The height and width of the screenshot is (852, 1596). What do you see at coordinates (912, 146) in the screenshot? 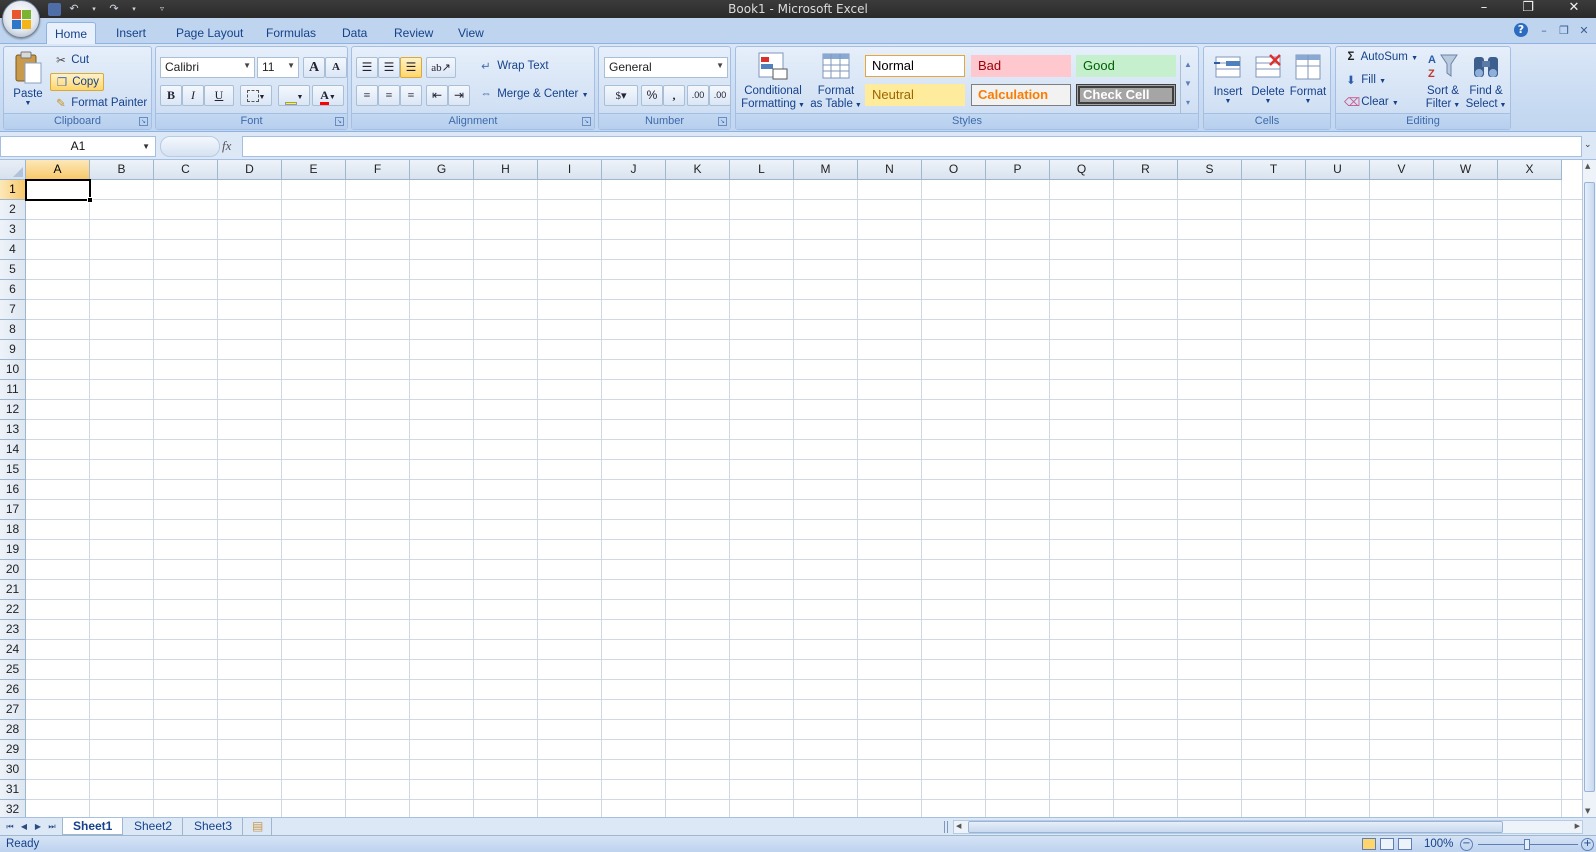
I see `formula-input` at bounding box center [912, 146].